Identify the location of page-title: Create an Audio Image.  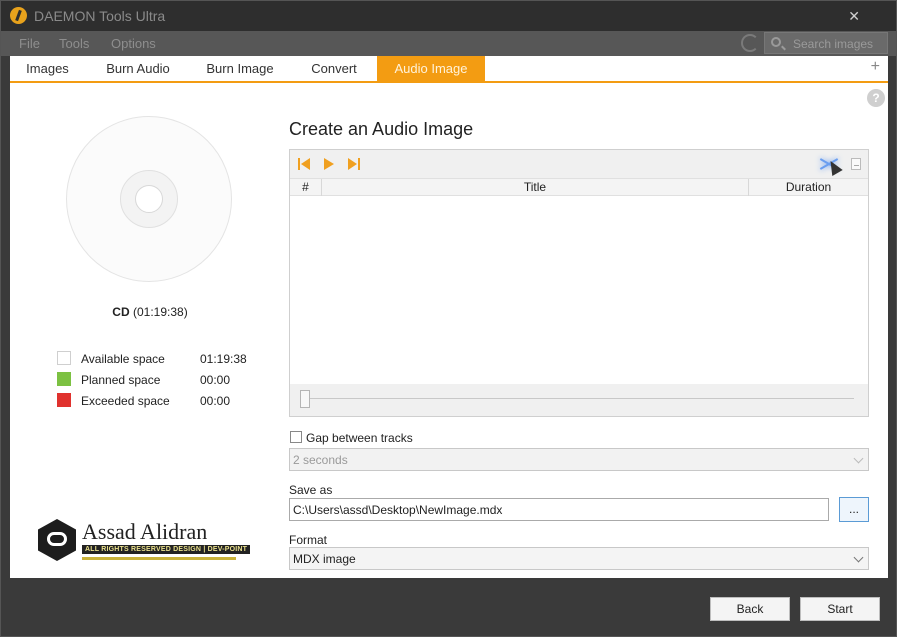
(381, 129).